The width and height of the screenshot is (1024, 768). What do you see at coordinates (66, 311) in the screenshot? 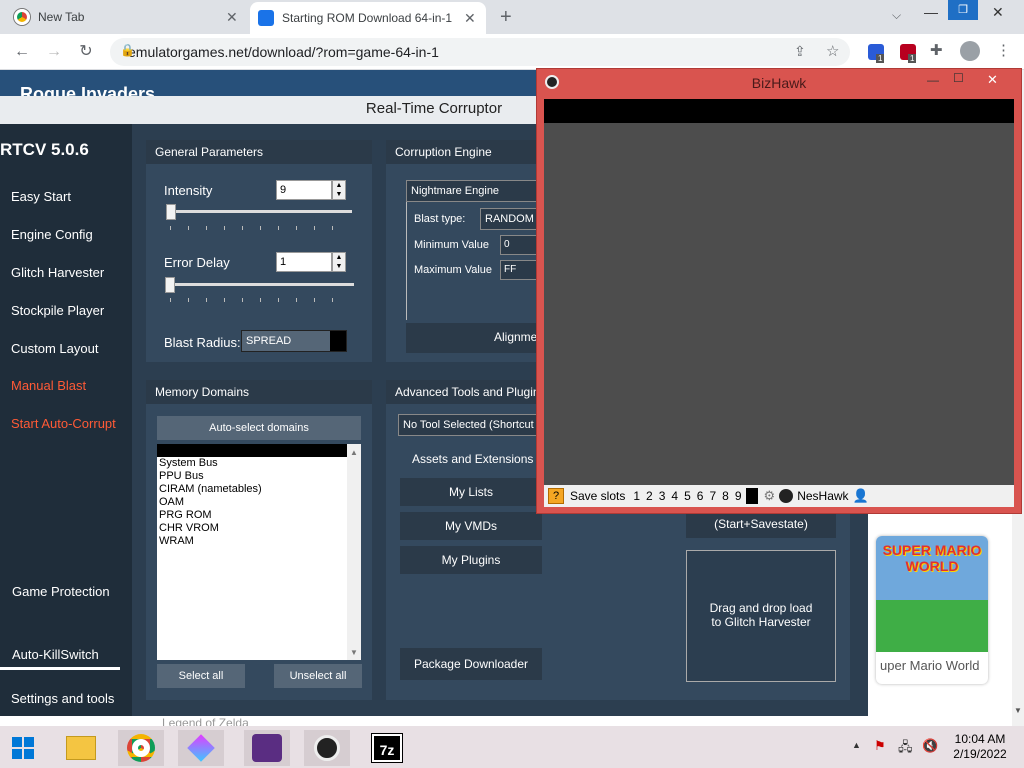
I see `sidebar-item-stockpile-player: Stockpile Player` at bounding box center [66, 311].